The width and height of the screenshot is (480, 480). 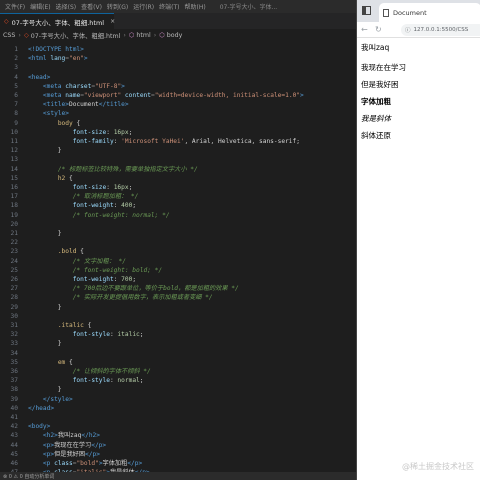 What do you see at coordinates (69, 436) in the screenshot?
I see `code-token: 我叫zaq` at bounding box center [69, 436].